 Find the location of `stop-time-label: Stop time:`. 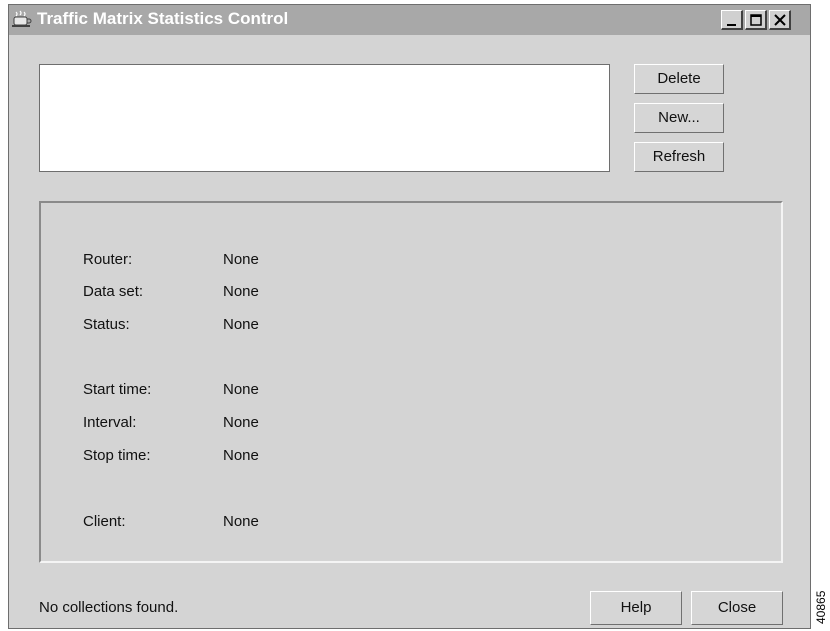

stop-time-label: Stop time: is located at coordinates (117, 455).